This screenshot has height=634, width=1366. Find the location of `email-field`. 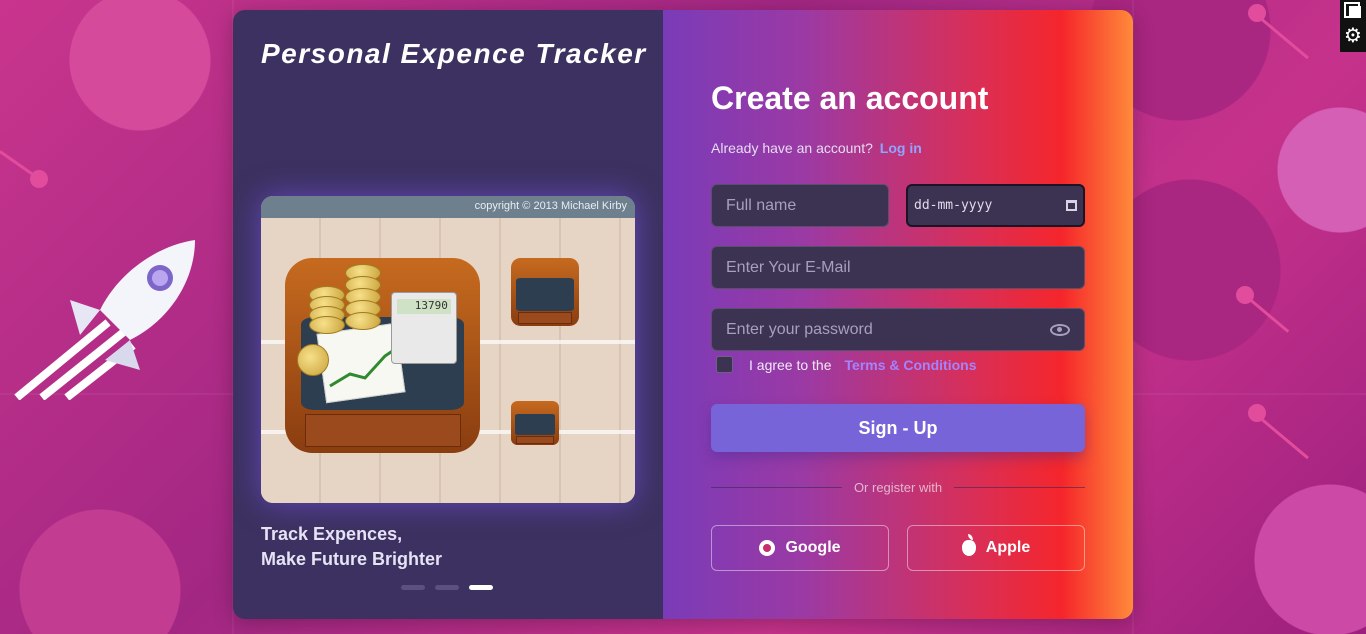

email-field is located at coordinates (898, 267).